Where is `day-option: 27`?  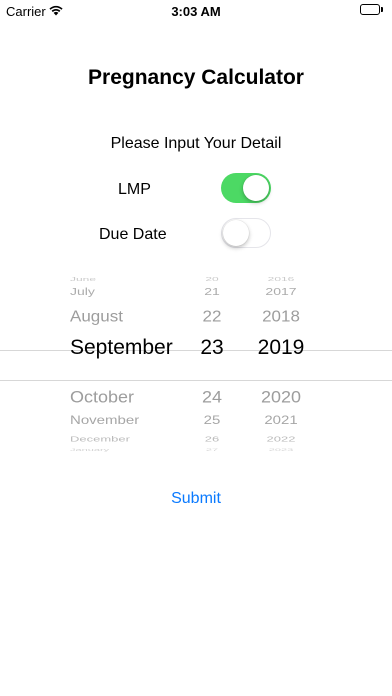 day-option: 27 is located at coordinates (212, 450).